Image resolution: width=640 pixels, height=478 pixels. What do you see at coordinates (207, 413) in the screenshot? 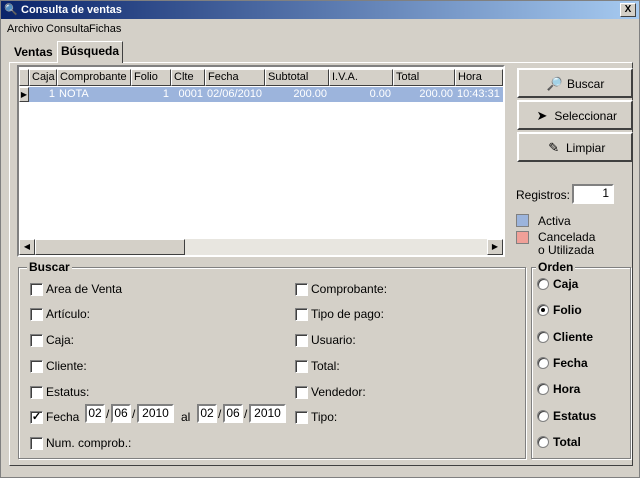
I see `fecha-to-day: 02` at bounding box center [207, 413].